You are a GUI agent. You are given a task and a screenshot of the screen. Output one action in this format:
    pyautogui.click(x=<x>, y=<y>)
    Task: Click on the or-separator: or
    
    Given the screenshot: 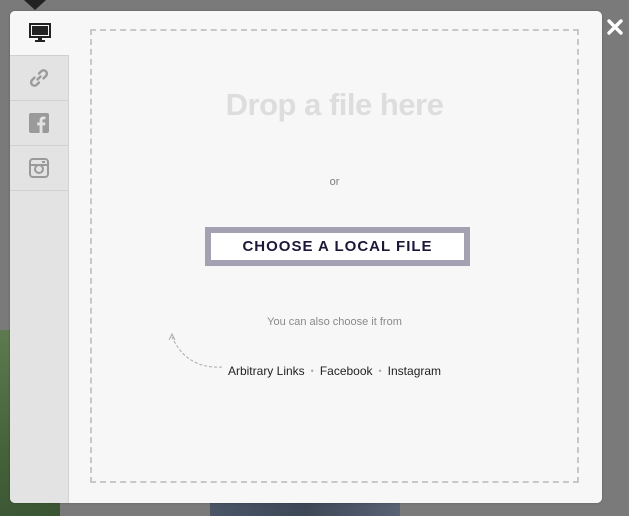 What is the action you would take?
    pyautogui.click(x=334, y=182)
    